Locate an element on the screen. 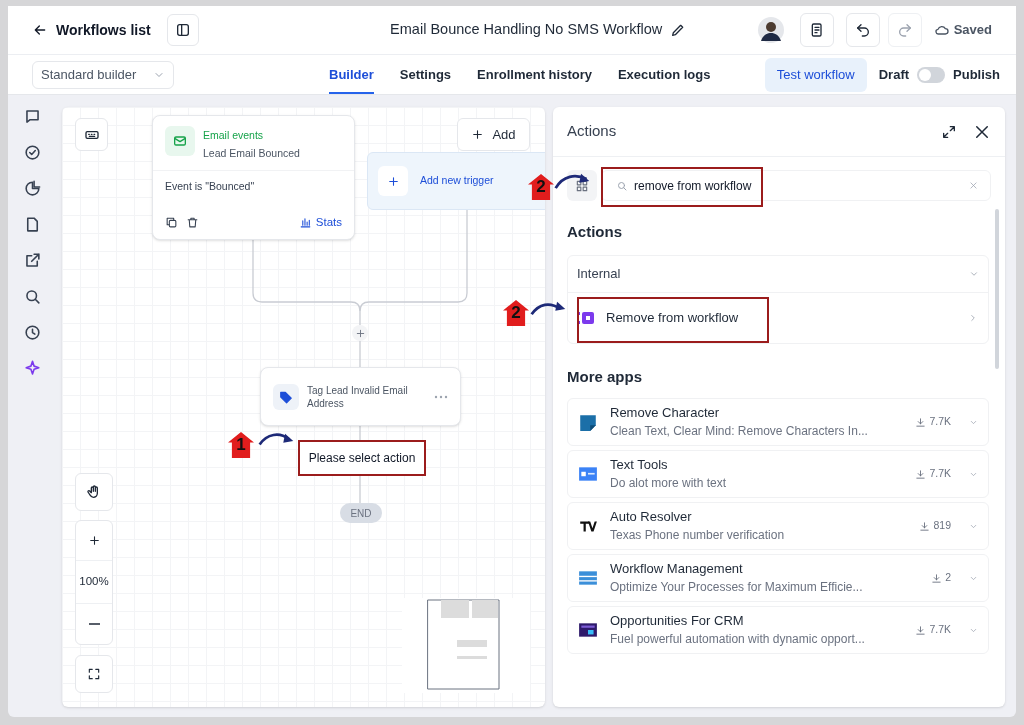 The image size is (1024, 725). app-description: Do alot more with text is located at coordinates (669, 483).